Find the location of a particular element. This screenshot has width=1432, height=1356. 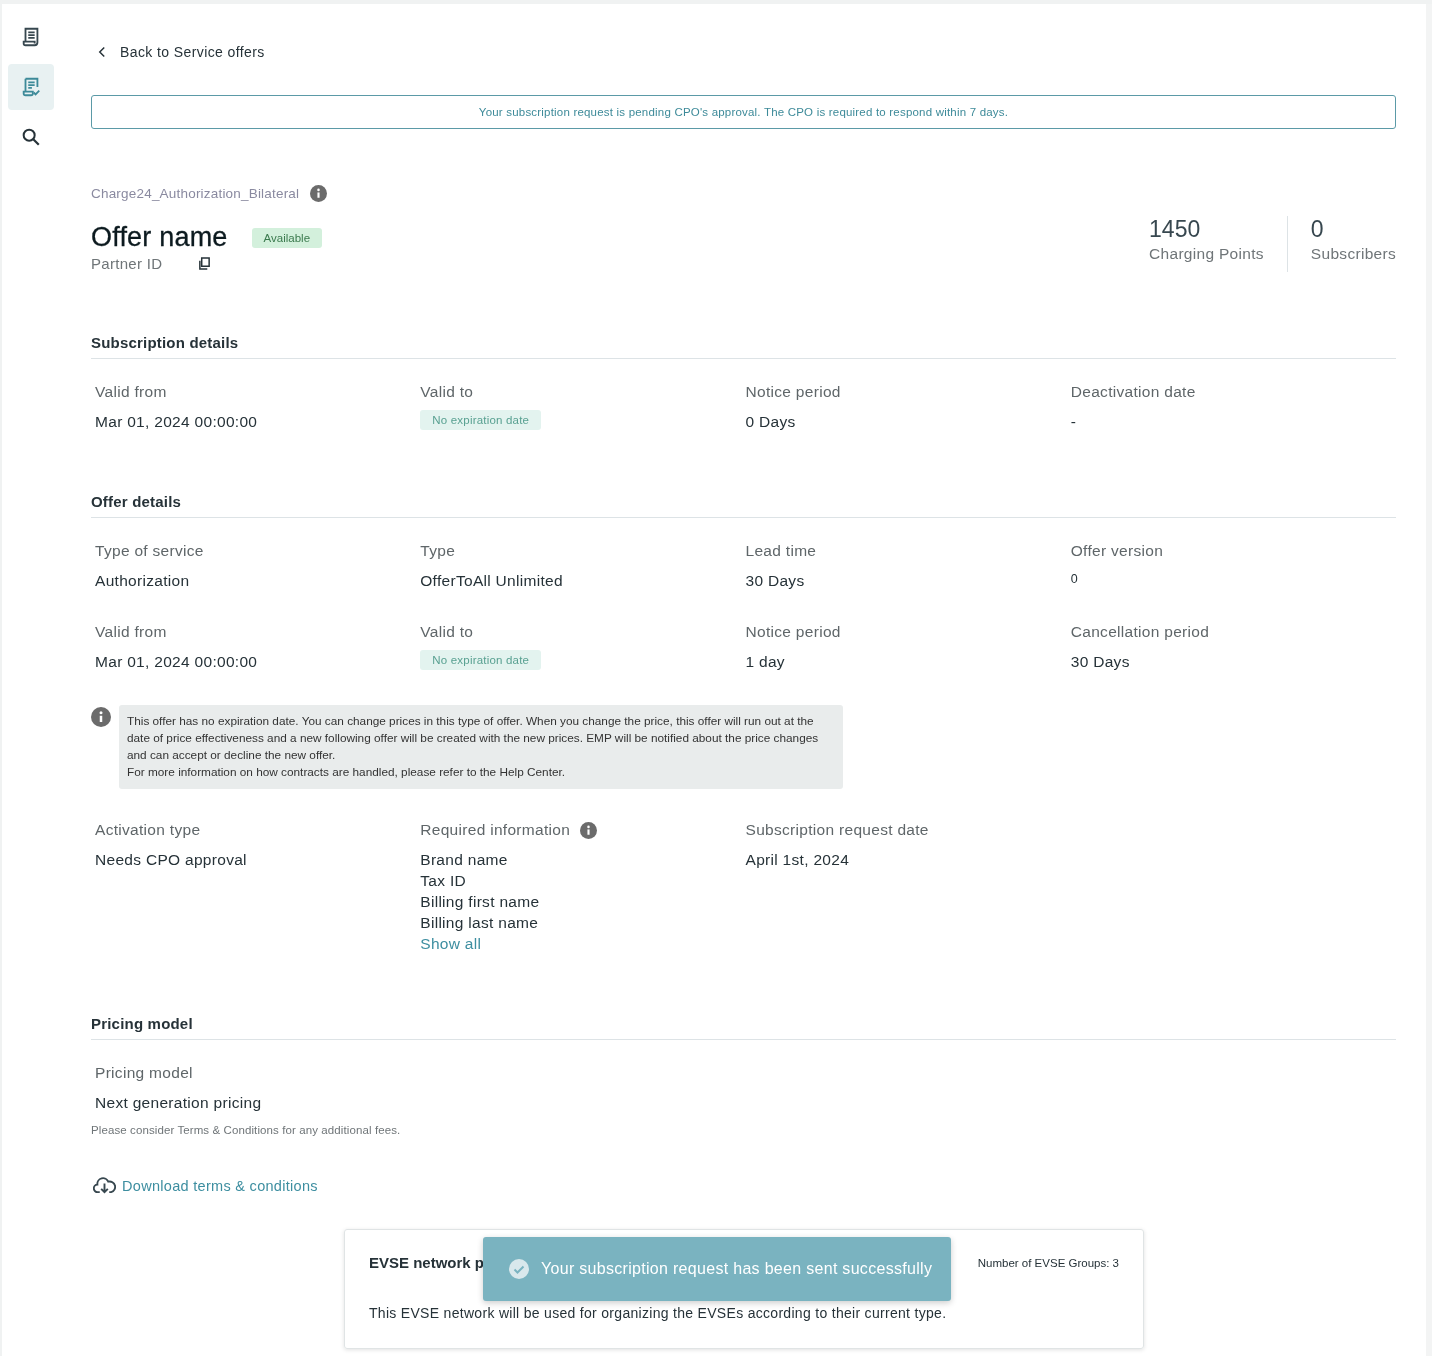

field-value: Next generation pricing is located at coordinates (179, 1103).